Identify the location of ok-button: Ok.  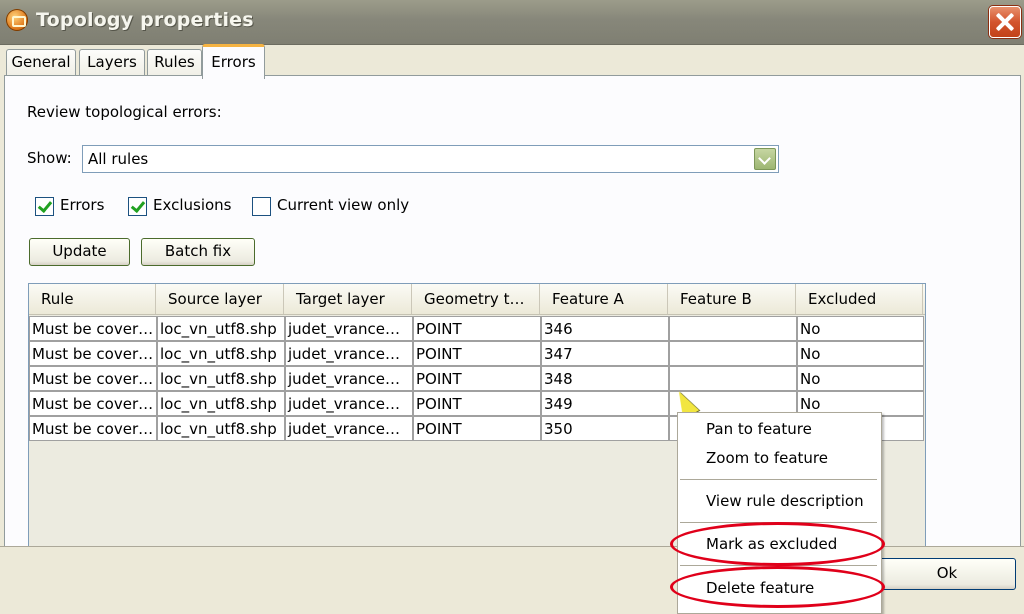
(947, 574).